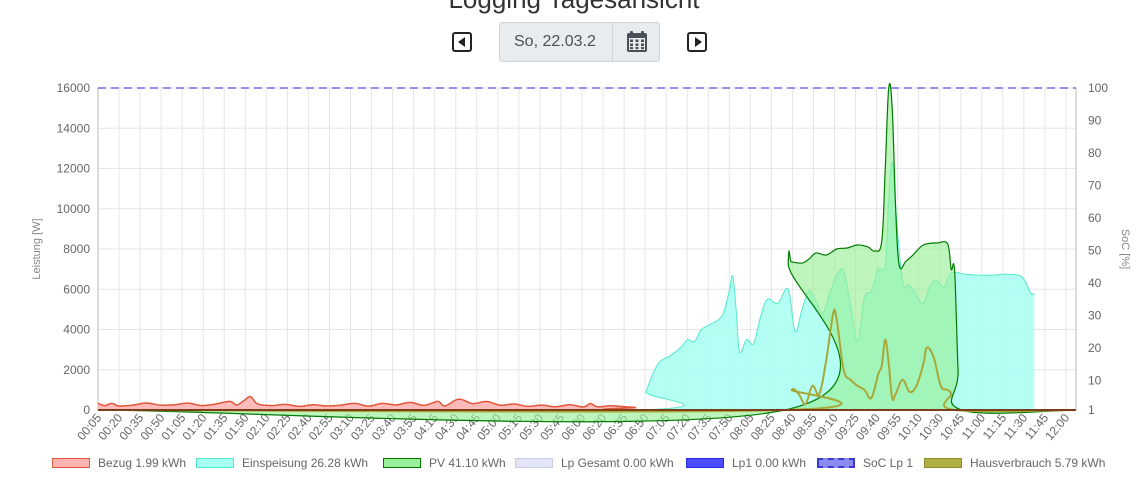  I want to click on y-tick-label: 4000, so click(76, 330).